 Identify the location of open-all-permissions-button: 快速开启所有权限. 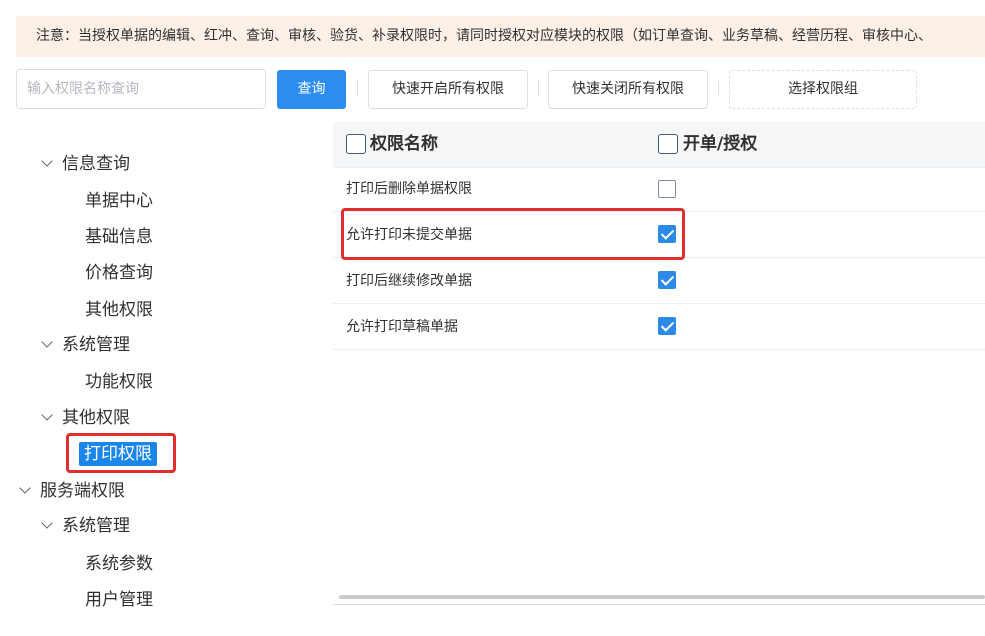
(448, 89).